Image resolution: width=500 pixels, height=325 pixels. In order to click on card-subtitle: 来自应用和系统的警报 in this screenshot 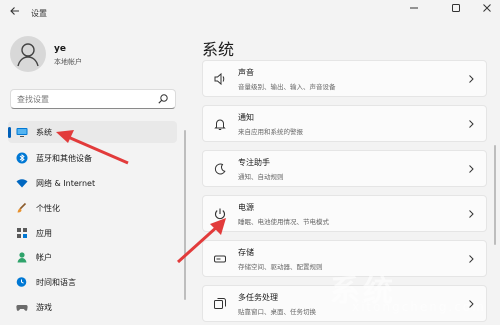, I will do `click(270, 132)`.